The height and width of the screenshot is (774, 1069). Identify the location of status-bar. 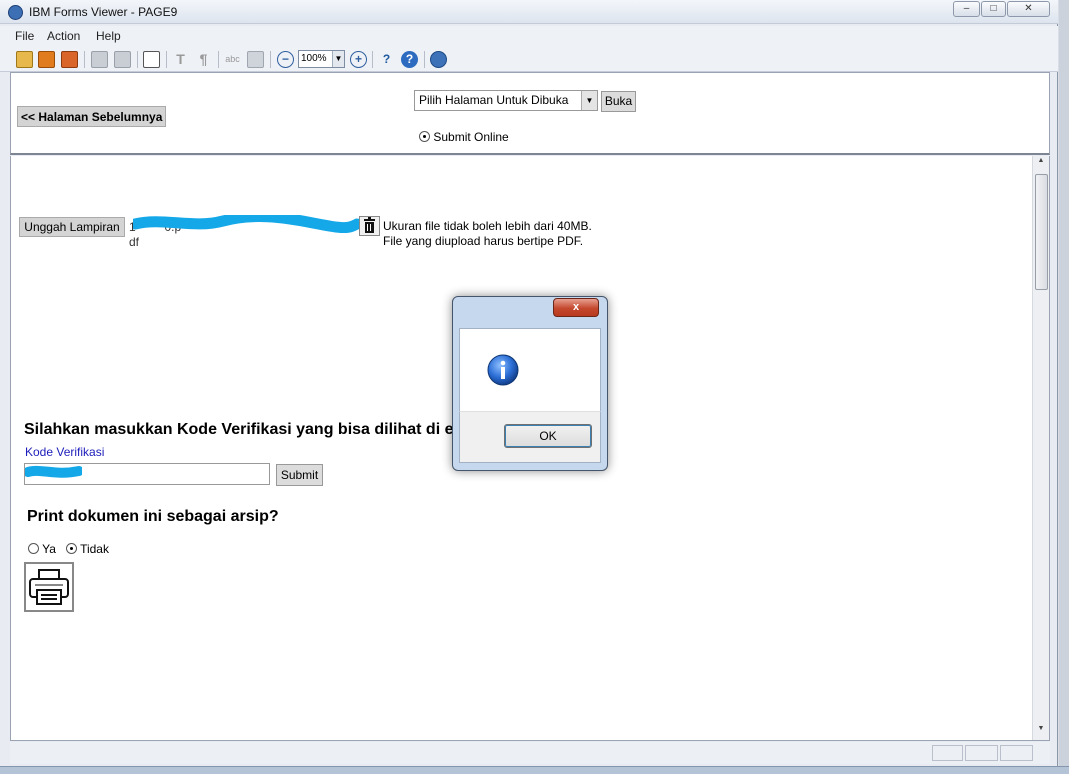
(530, 753).